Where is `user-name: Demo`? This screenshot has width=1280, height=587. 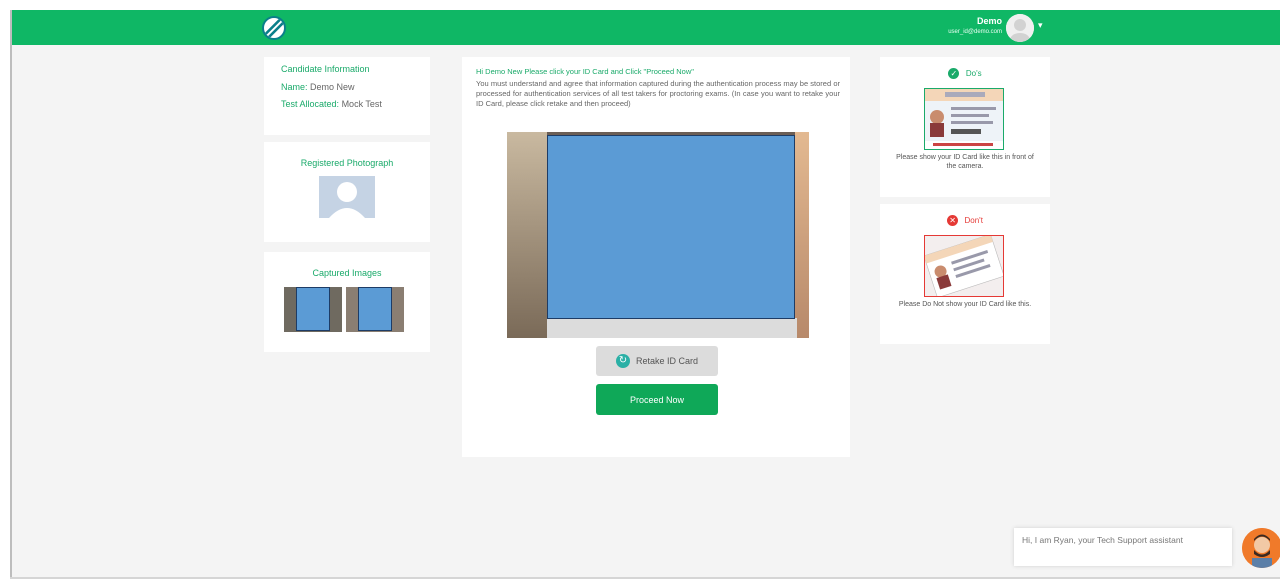
user-name: Demo is located at coordinates (989, 21).